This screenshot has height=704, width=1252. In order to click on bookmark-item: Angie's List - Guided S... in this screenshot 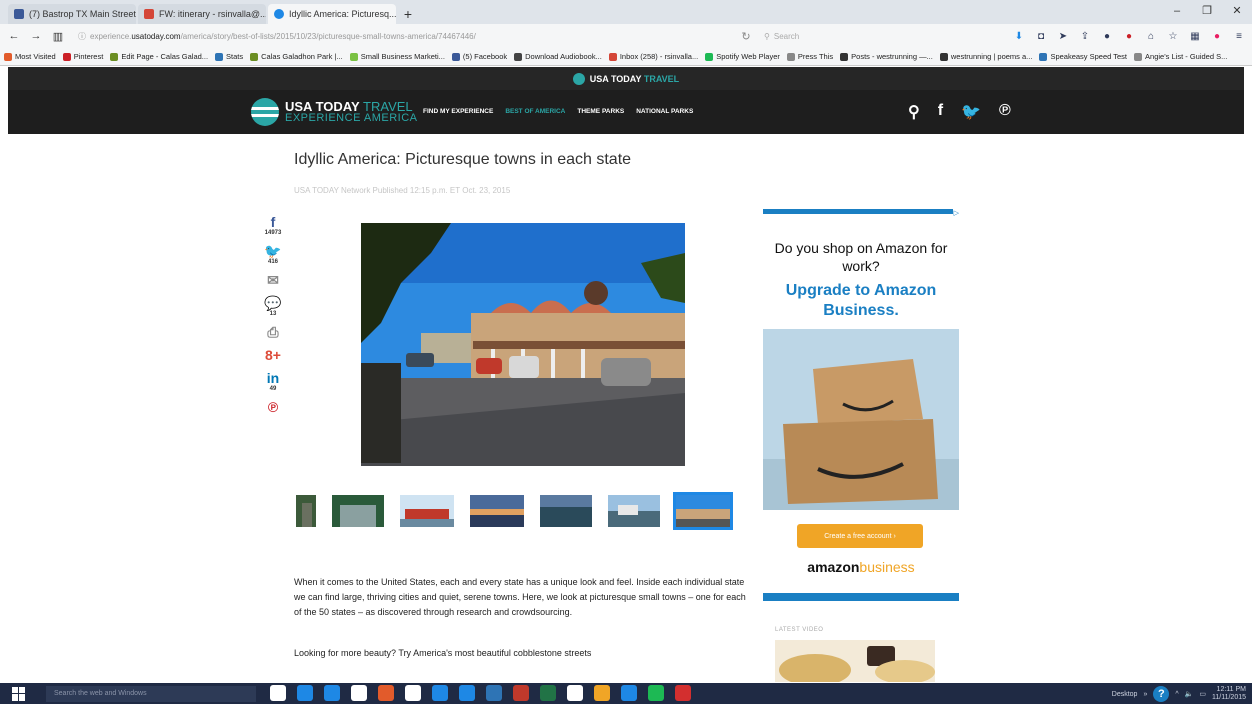, I will do `click(1180, 56)`.